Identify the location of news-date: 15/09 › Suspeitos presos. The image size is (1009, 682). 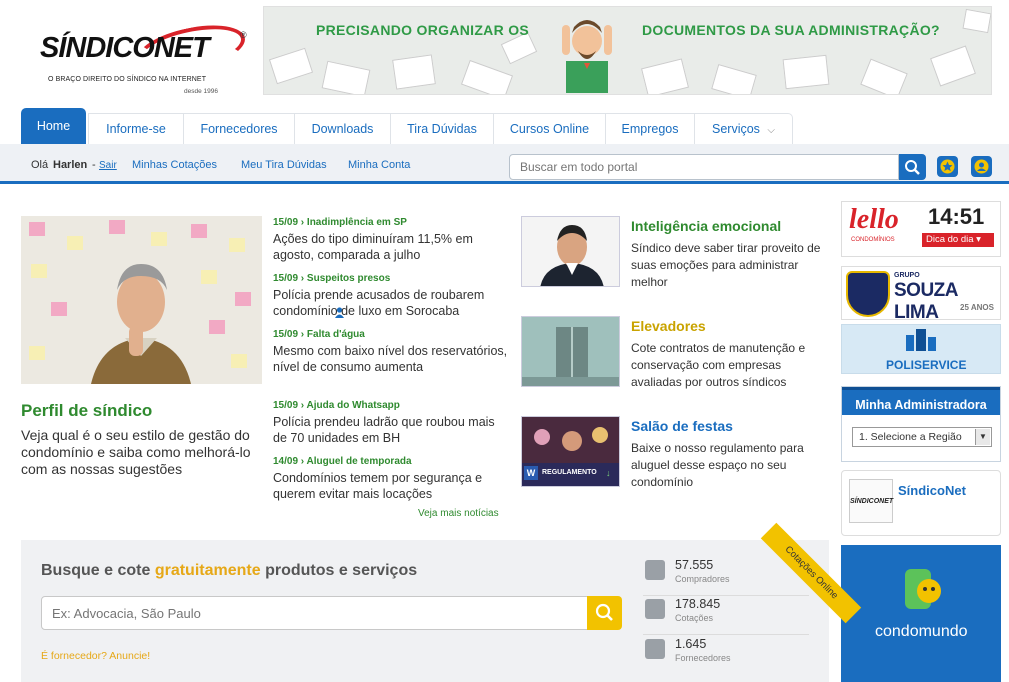
(332, 278).